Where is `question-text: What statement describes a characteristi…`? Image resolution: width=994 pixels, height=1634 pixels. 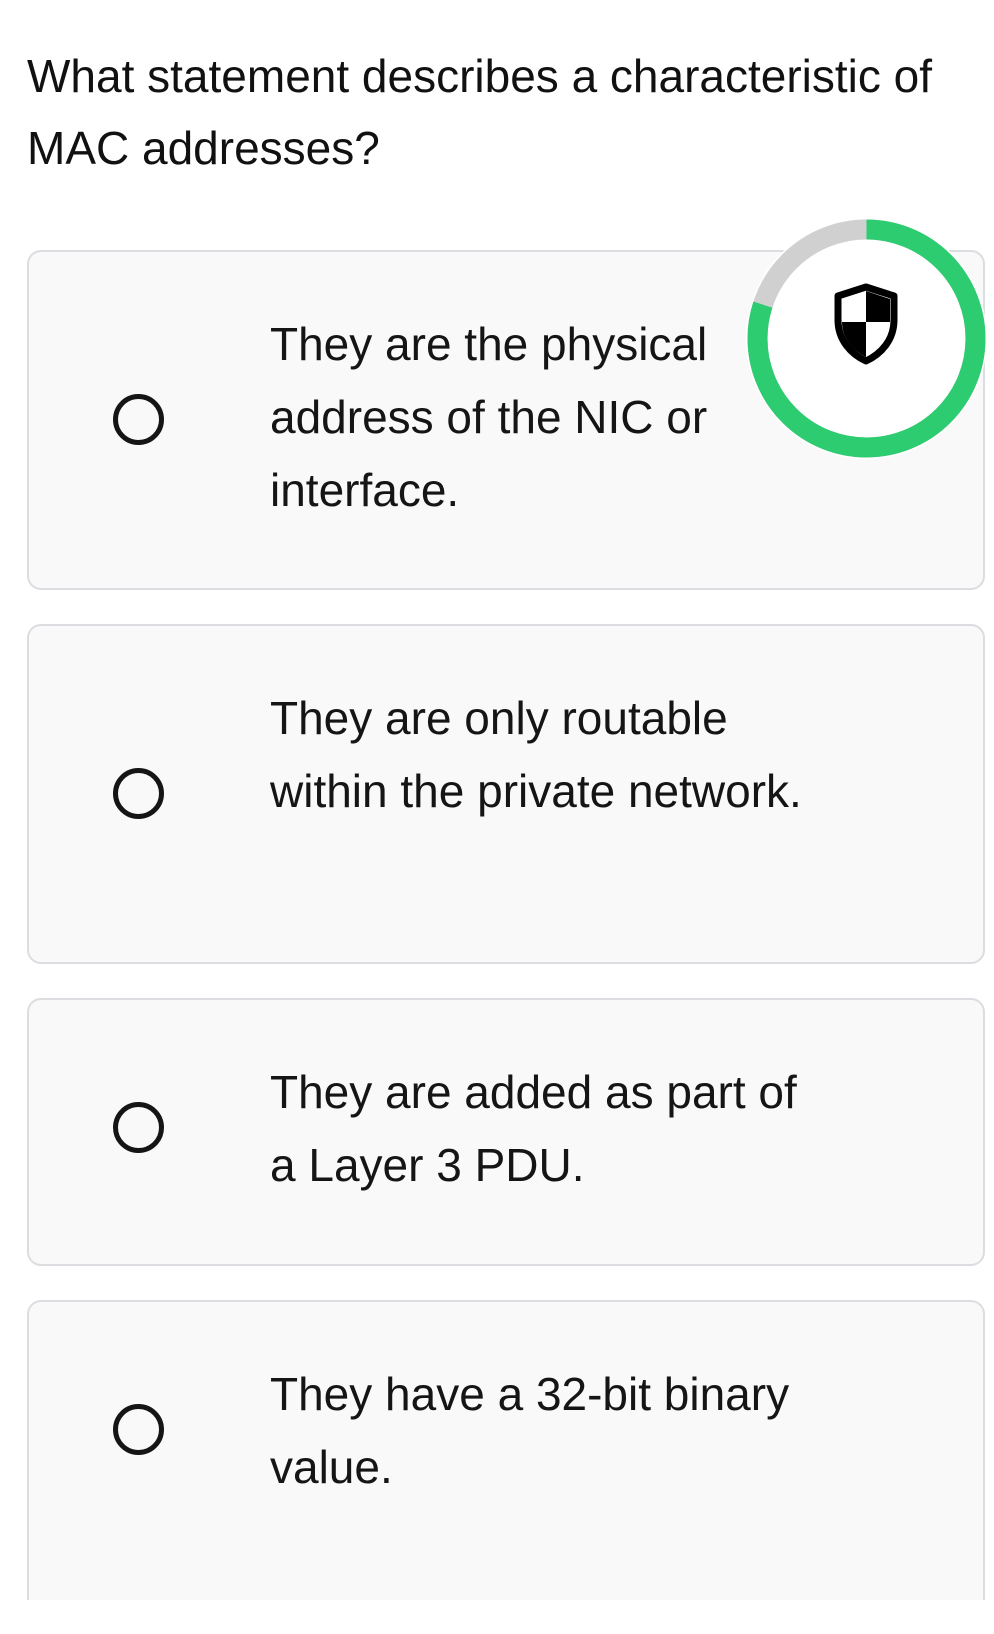
question-text: What statement describes a characteristi… is located at coordinates (480, 112).